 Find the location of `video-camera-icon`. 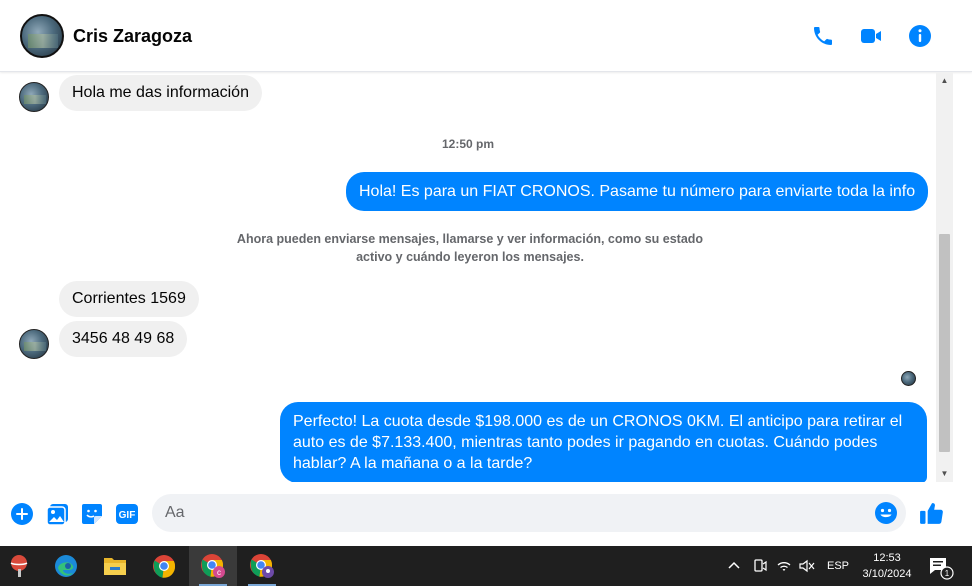

video-camera-icon is located at coordinates (871, 36).